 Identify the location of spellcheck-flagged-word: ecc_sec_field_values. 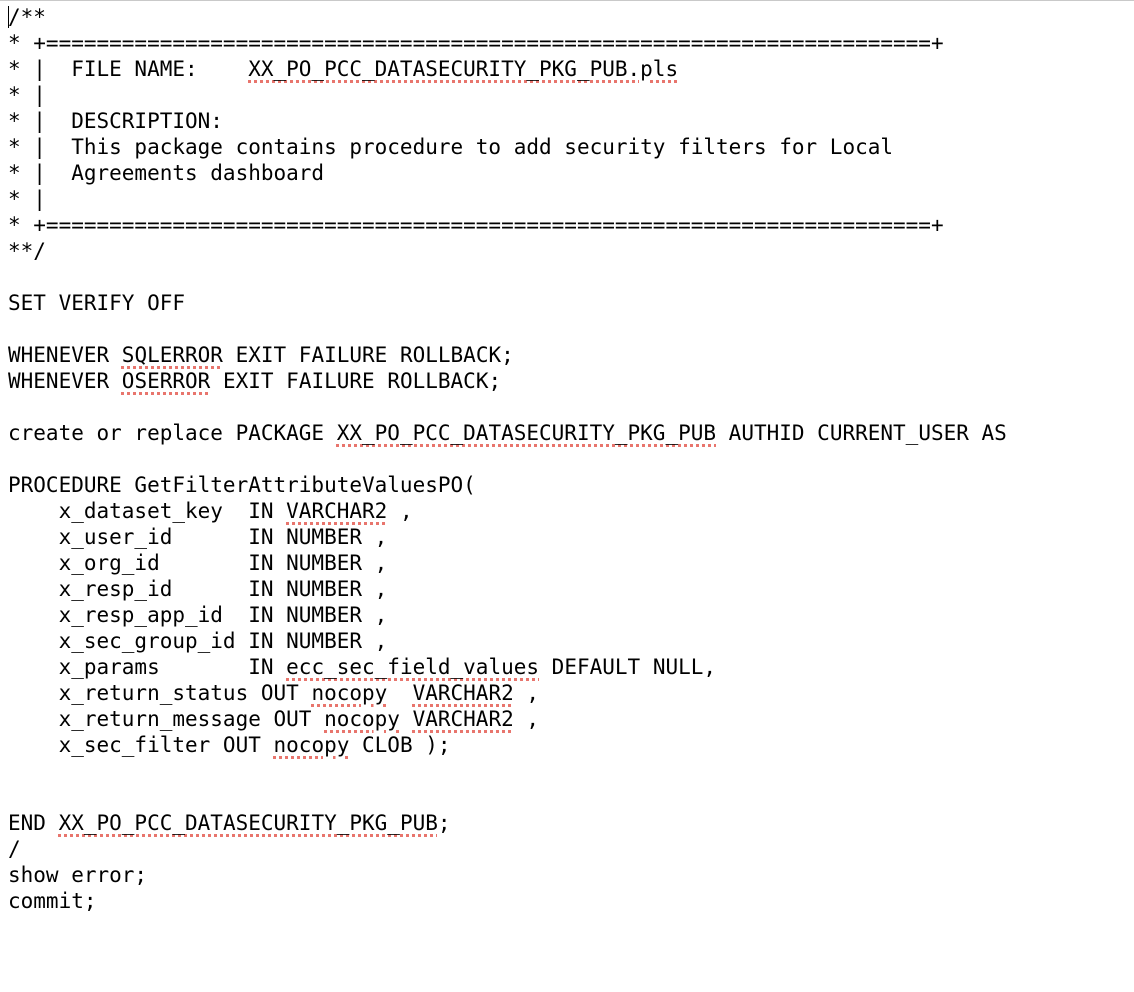
(413, 667).